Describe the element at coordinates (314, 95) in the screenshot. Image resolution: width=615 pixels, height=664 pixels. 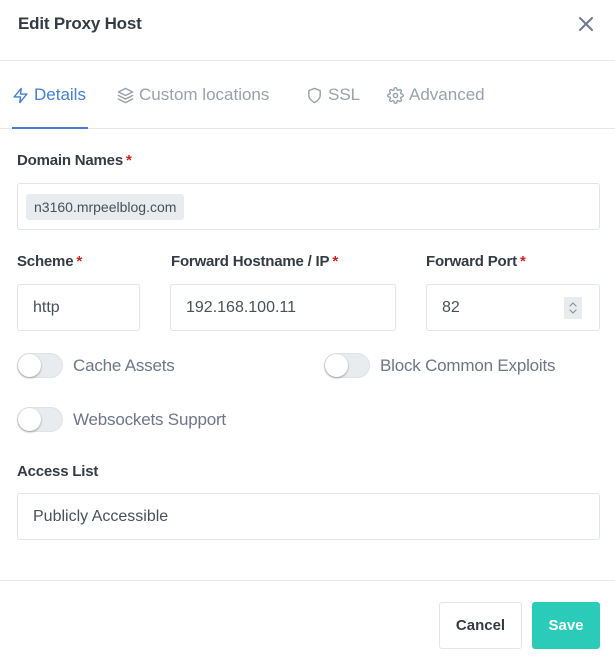
I see `shield-icon` at that location.